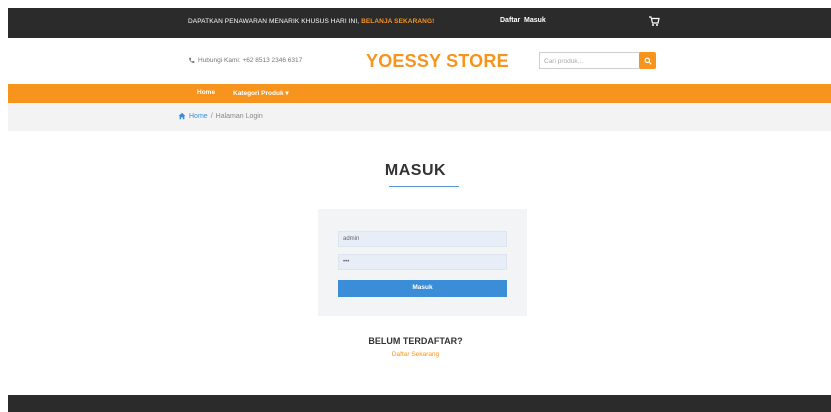 This screenshot has height=412, width=831. Describe the element at coordinates (182, 116) in the screenshot. I see `home-icon` at that location.